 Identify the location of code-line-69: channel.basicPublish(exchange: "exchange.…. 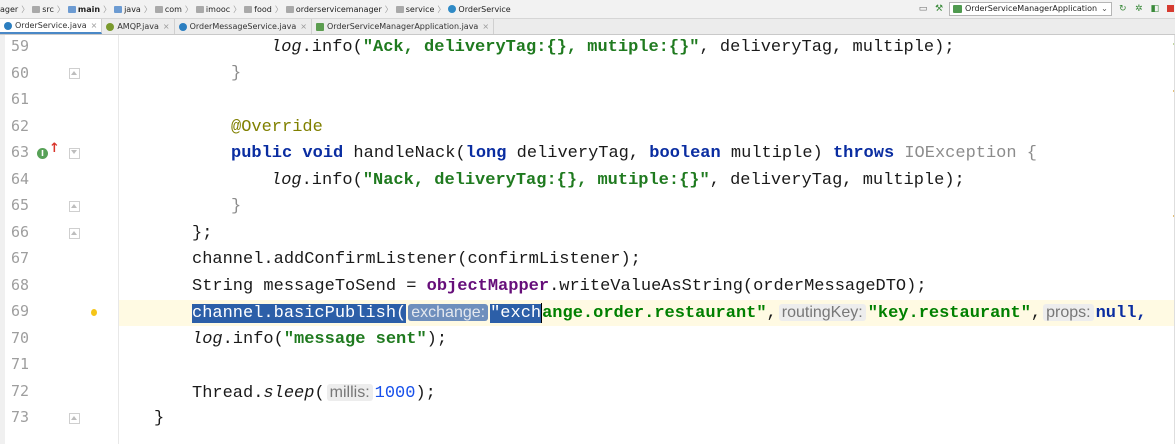
(647, 313).